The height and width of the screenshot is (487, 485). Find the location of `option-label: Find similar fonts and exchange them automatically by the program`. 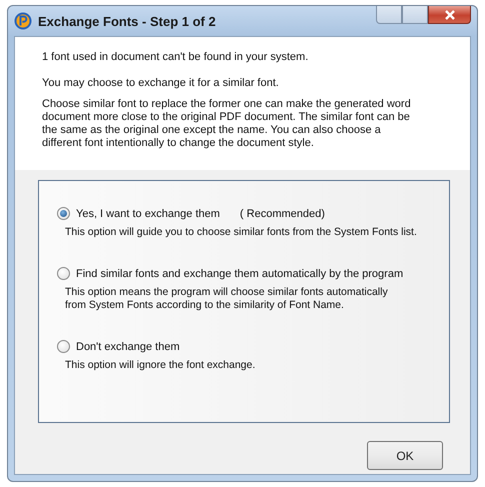

option-label: Find similar fonts and exchange them automatically by the program is located at coordinates (240, 274).